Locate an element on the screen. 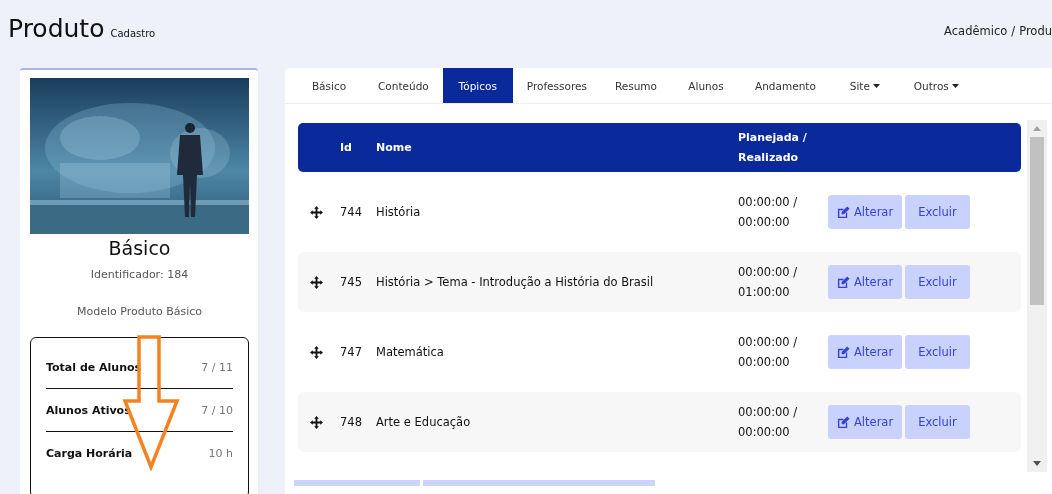  stat-value: 7 / 11 is located at coordinates (217, 367).